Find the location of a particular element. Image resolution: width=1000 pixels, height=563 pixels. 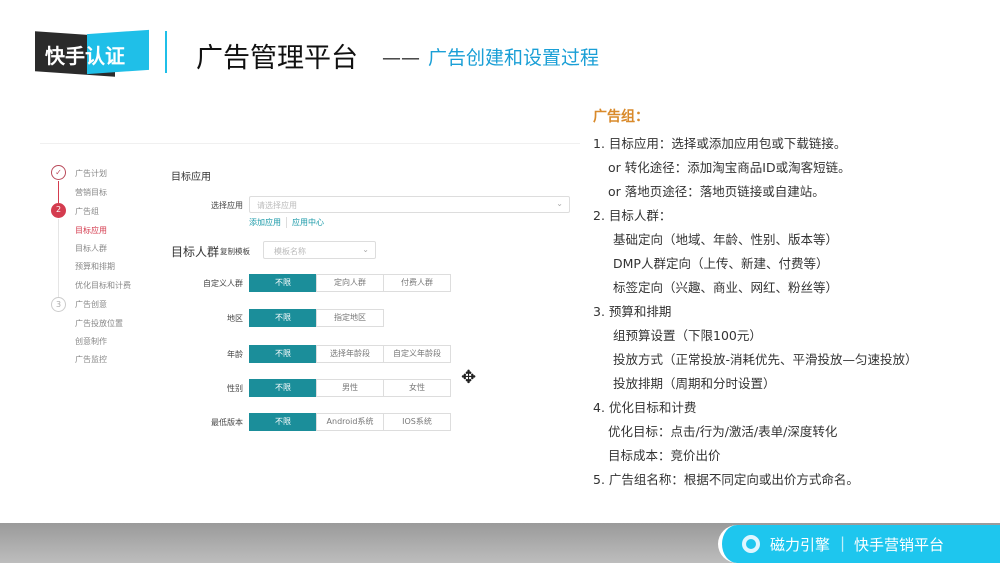

nav-target-app: 目标应用 is located at coordinates (91, 230).